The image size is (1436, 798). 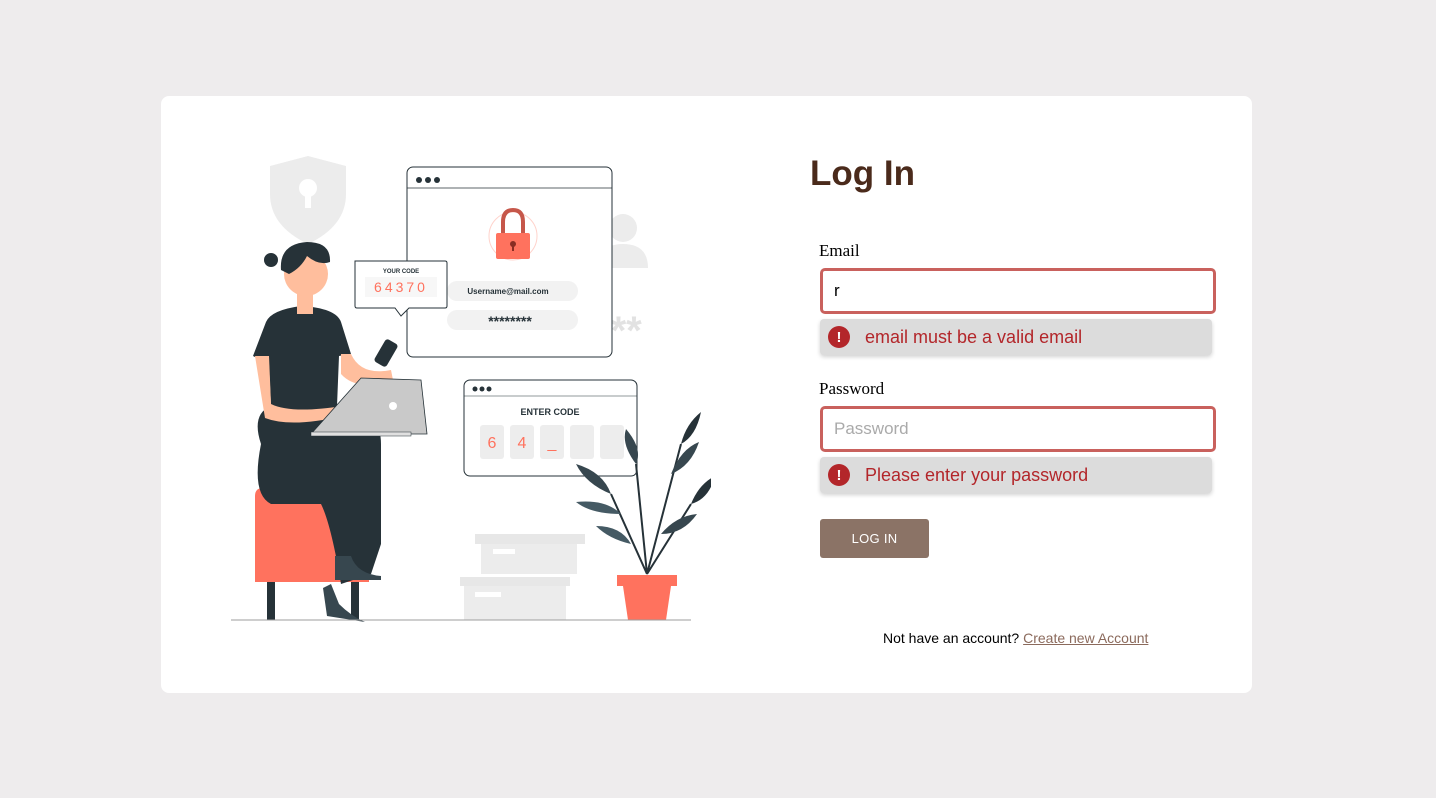 What do you see at coordinates (1085, 638) in the screenshot?
I see `create-account-link: Create new Account` at bounding box center [1085, 638].